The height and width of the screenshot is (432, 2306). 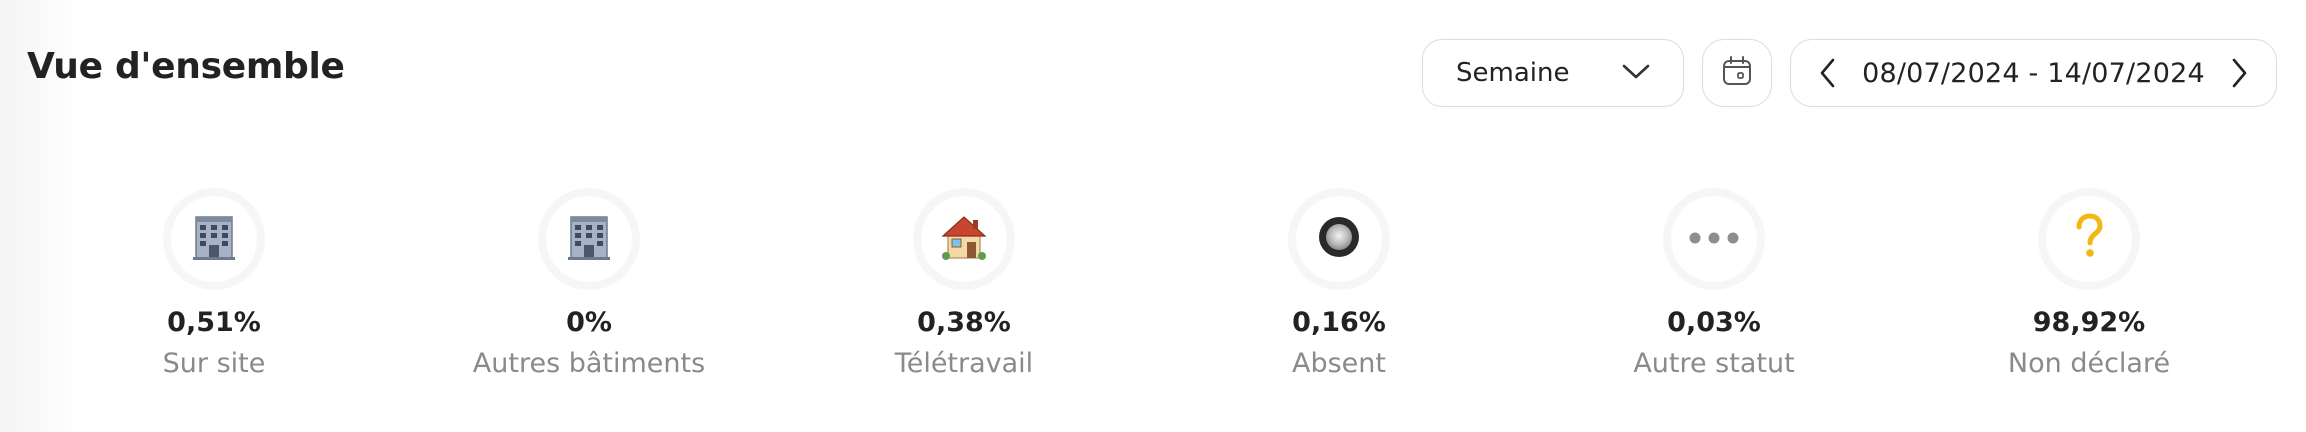 I want to click on question-mark-icon, so click(x=2089, y=239).